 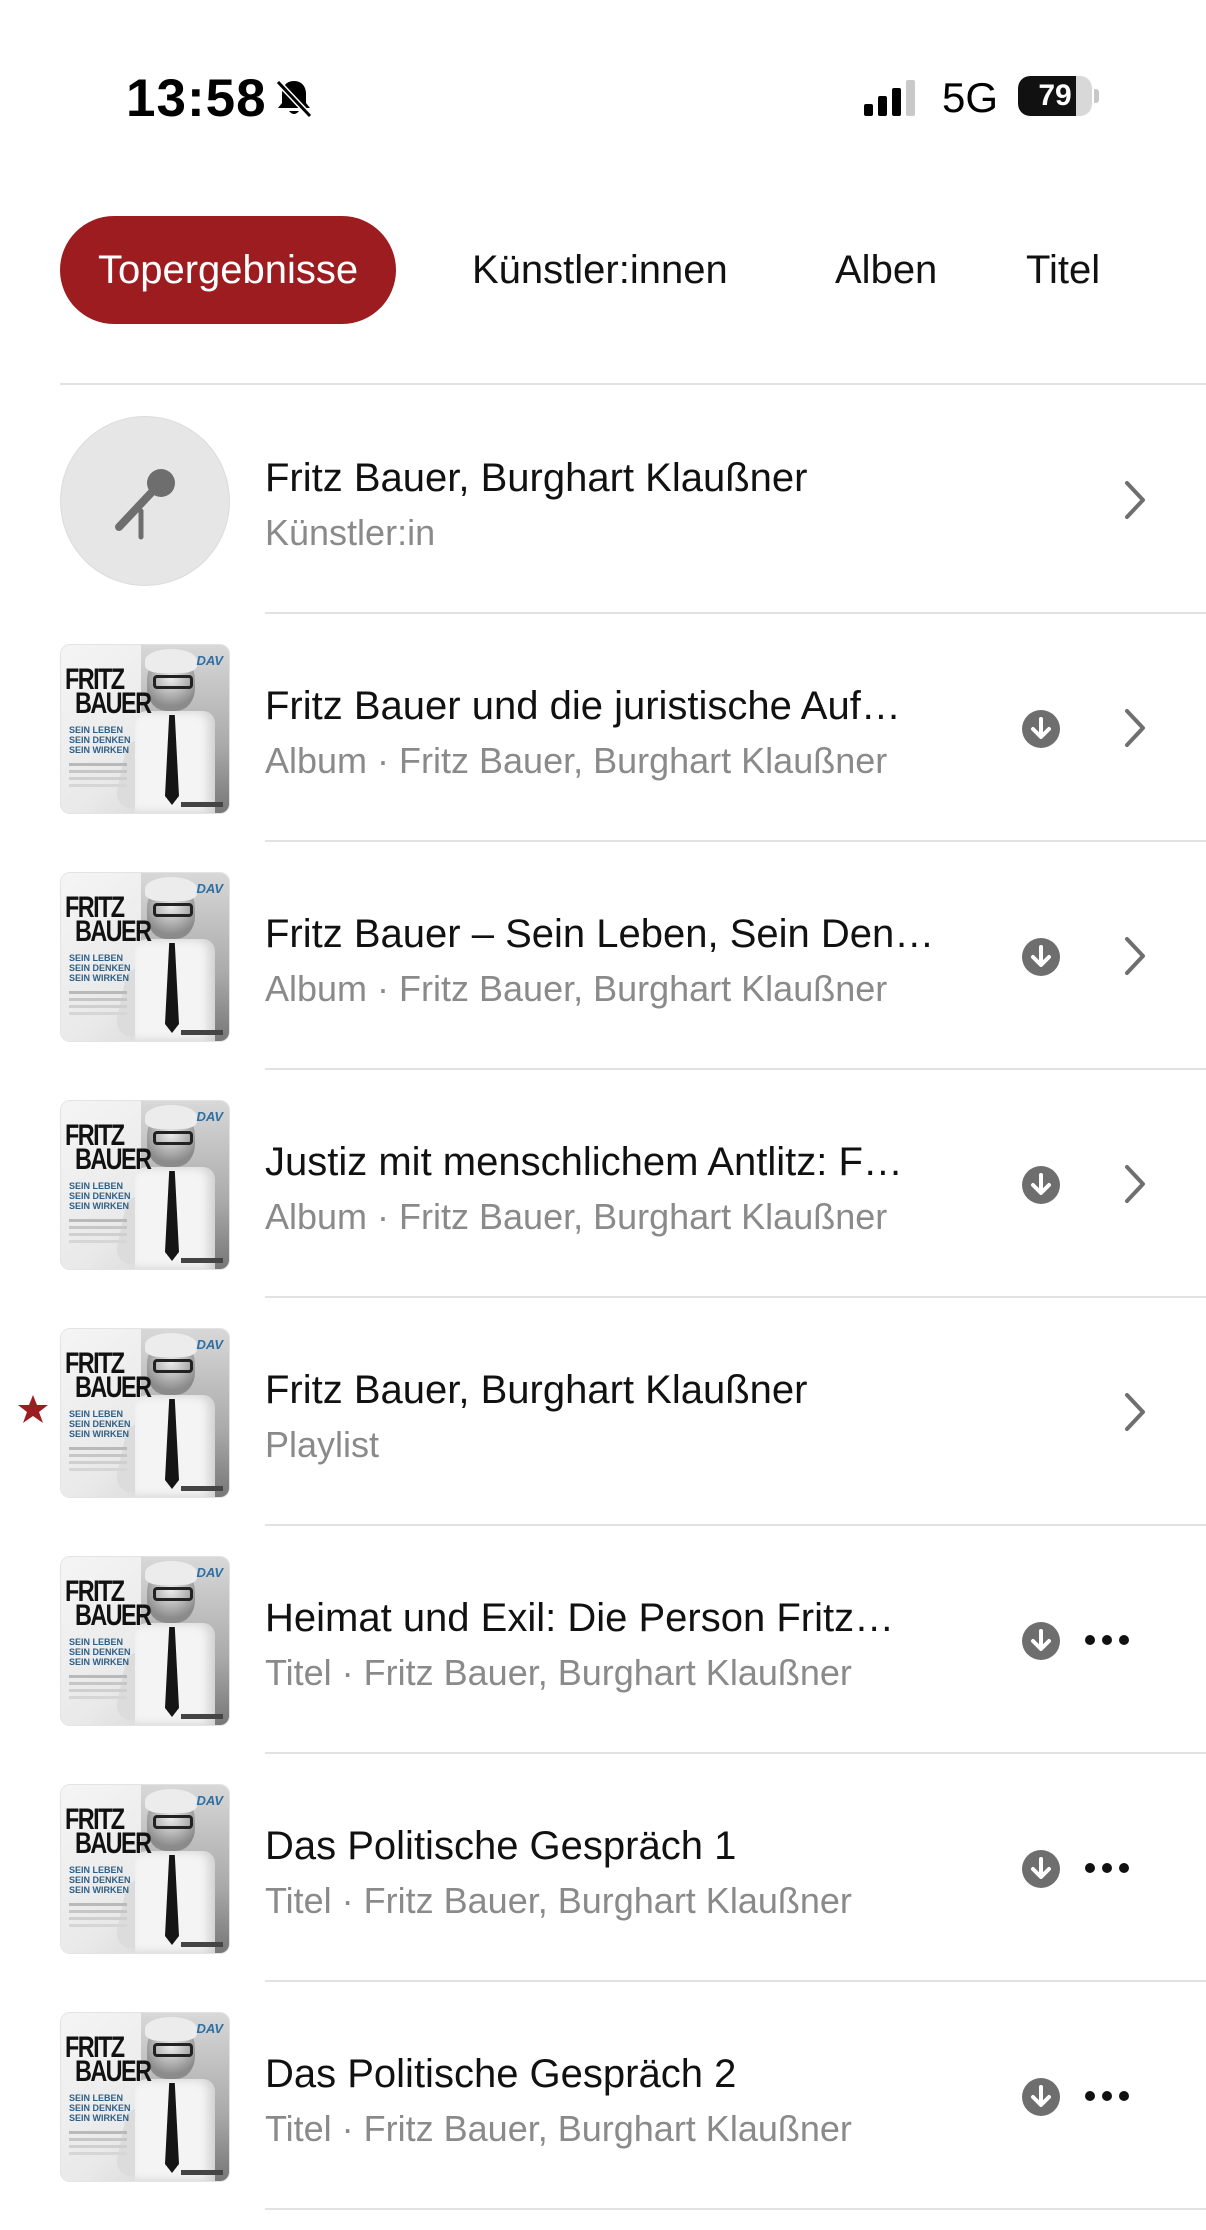 What do you see at coordinates (886, 270) in the screenshot?
I see `tab-albums: Alben` at bounding box center [886, 270].